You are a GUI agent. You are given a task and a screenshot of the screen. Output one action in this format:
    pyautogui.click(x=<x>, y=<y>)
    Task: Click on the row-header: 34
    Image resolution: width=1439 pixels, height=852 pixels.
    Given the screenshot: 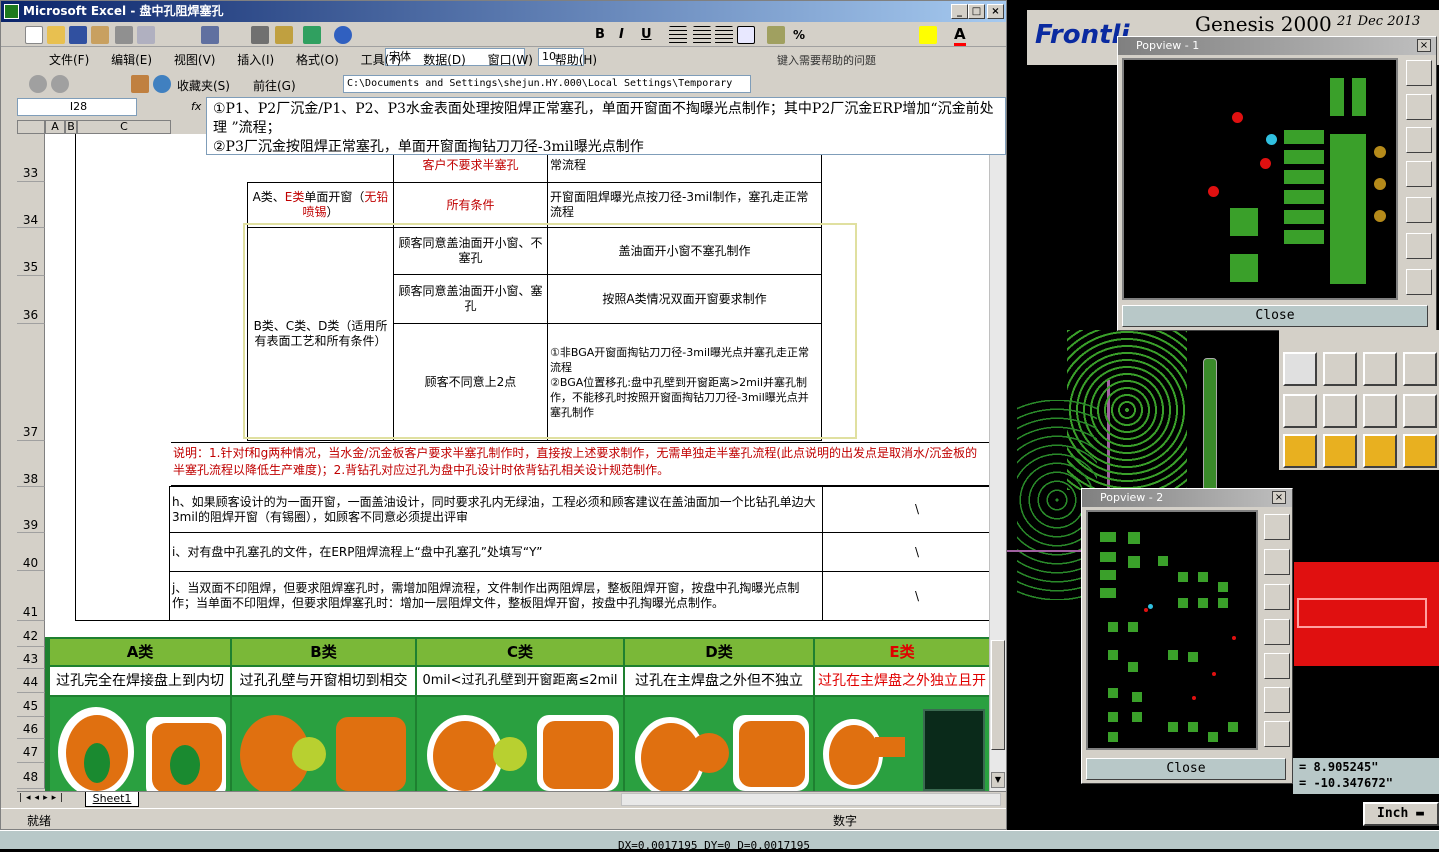 What is the action you would take?
    pyautogui.click(x=31, y=205)
    